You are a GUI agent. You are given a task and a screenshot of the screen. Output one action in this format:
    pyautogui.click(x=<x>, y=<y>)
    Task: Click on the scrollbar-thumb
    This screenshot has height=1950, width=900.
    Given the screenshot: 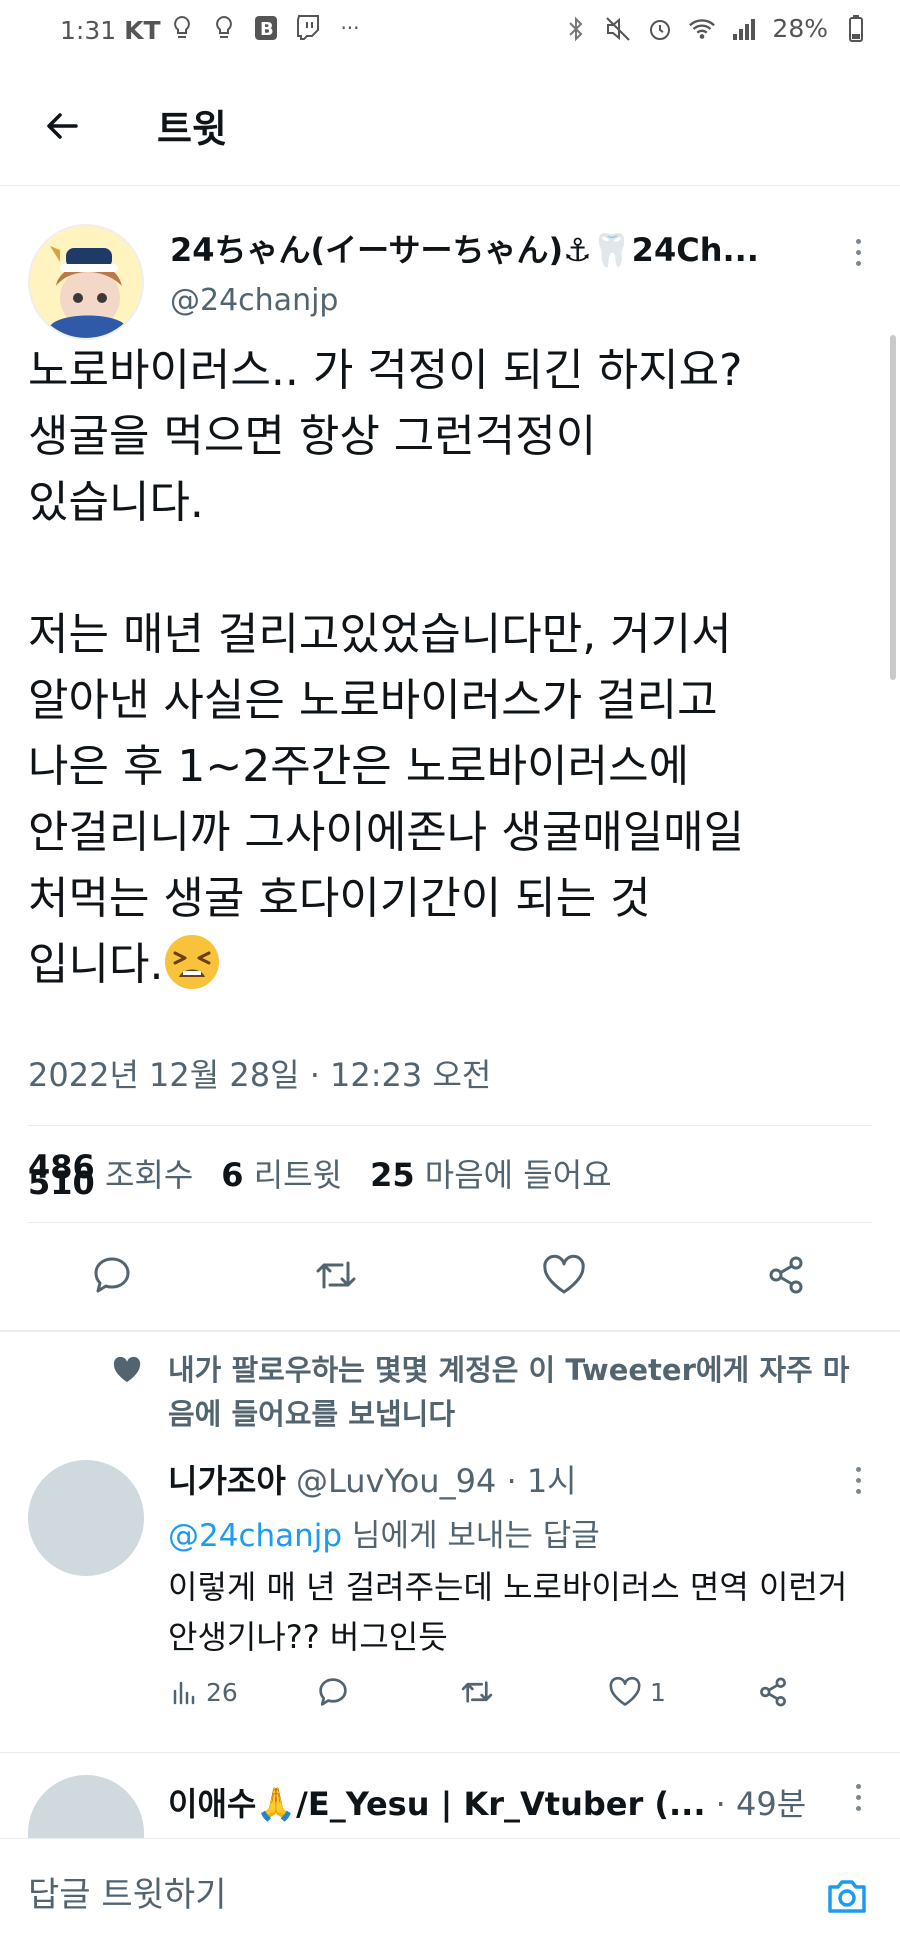 What is the action you would take?
    pyautogui.click(x=893, y=507)
    